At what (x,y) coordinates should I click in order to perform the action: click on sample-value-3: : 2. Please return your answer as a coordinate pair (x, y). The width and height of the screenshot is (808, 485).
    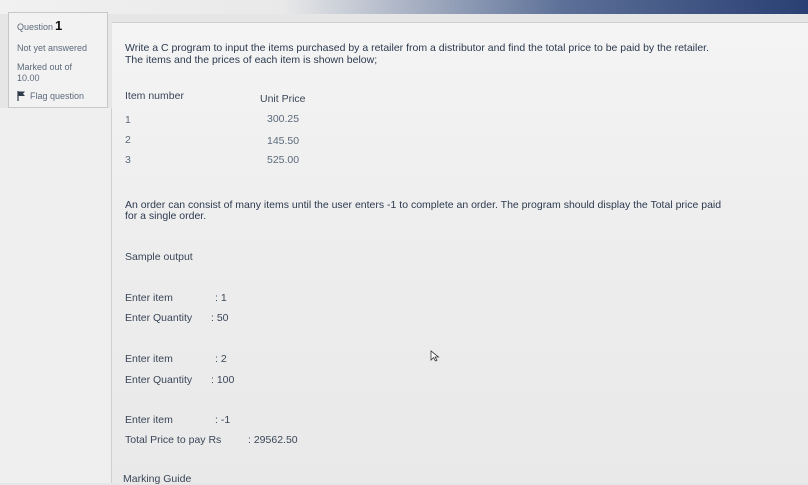
    Looking at the image, I should click on (221, 359).